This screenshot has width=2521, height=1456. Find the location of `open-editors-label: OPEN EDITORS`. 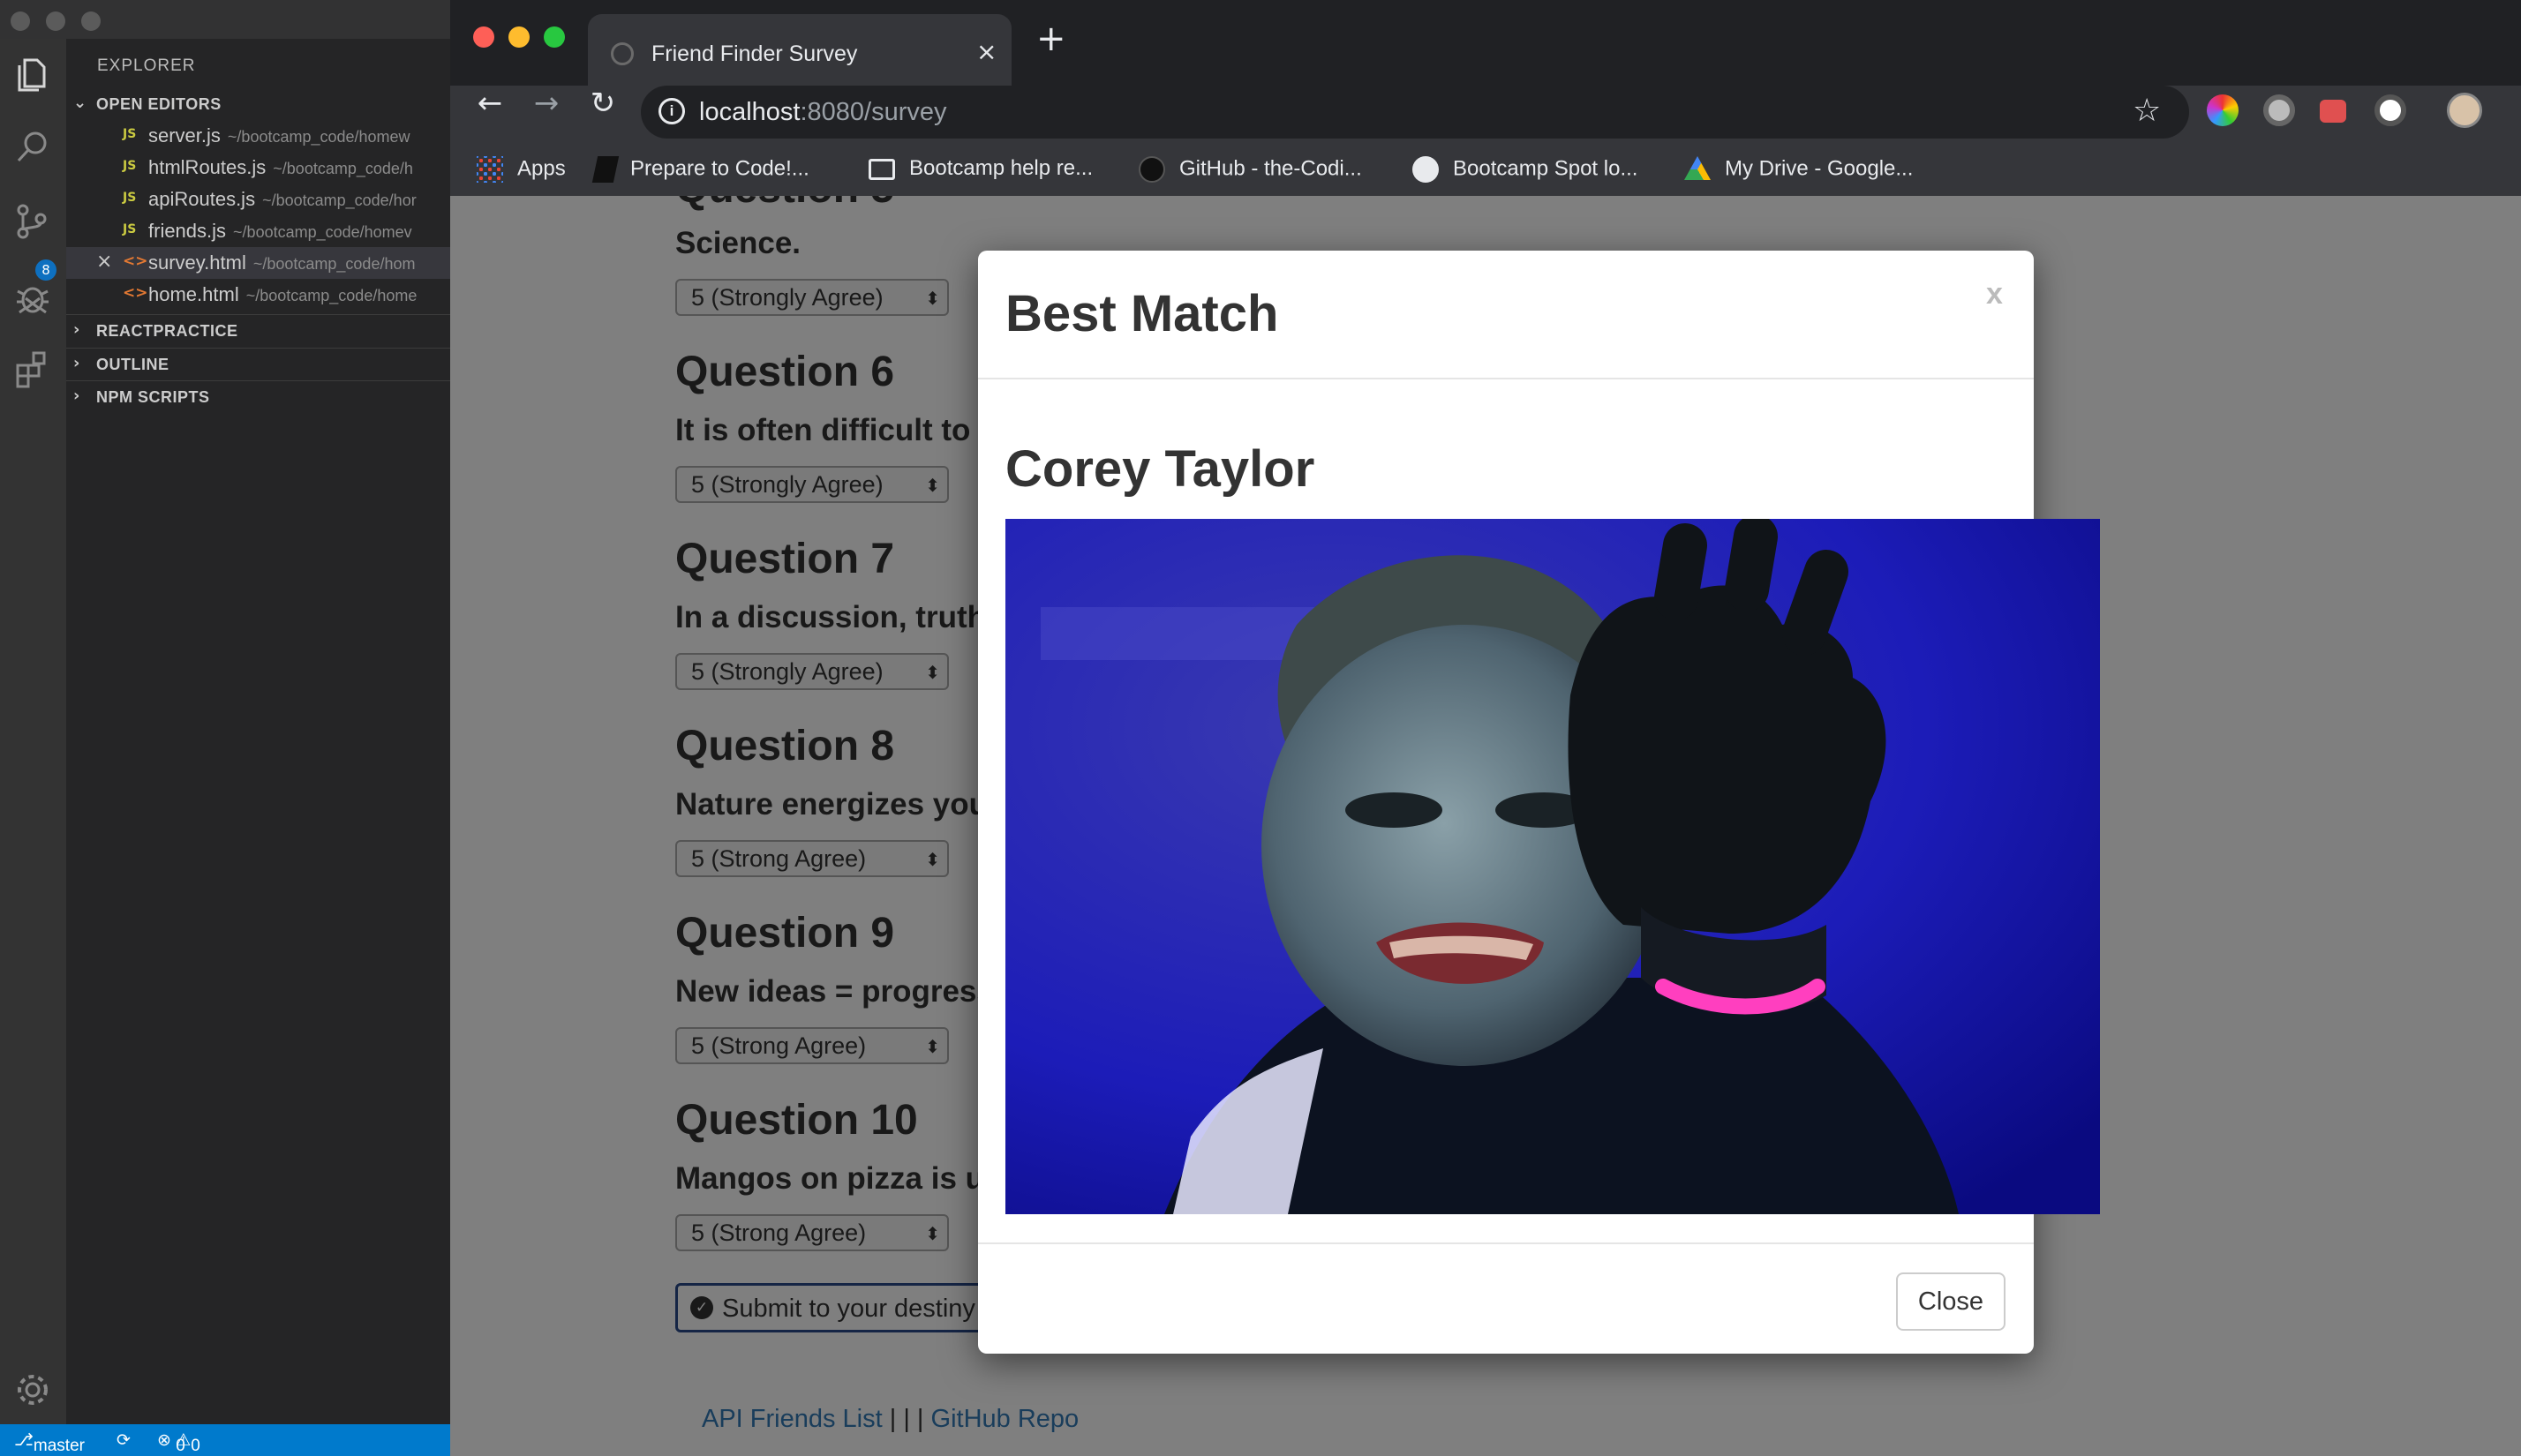

open-editors-label: OPEN EDITORS is located at coordinates (159, 104).